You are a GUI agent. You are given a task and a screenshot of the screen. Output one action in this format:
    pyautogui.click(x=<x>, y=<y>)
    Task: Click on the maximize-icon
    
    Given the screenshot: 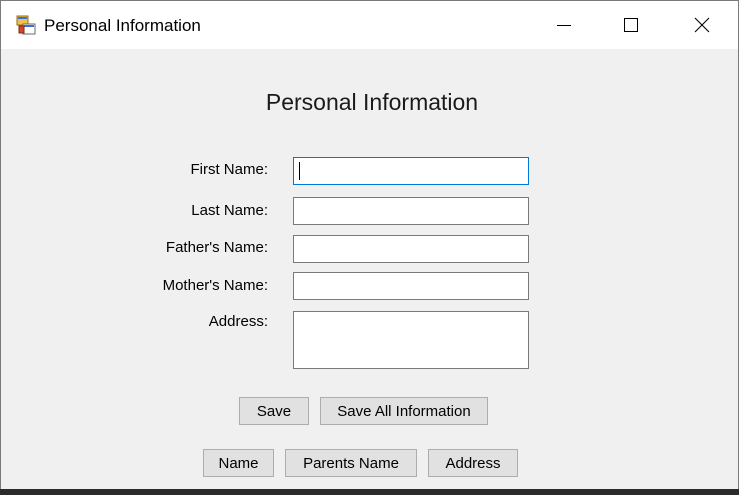 What is the action you would take?
    pyautogui.click(x=631, y=25)
    